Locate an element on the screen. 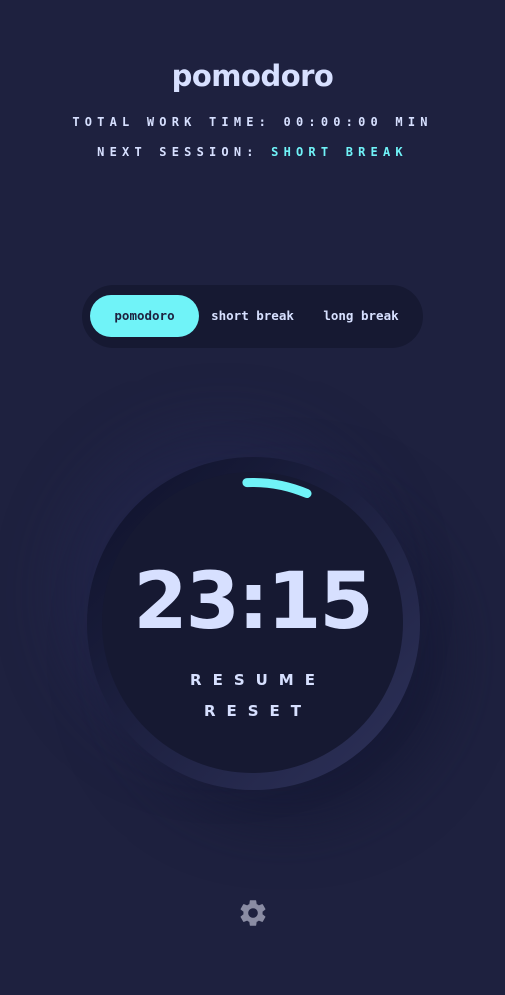 The height and width of the screenshot is (995, 505). tab-pomodoro: pomodoro is located at coordinates (144, 316).